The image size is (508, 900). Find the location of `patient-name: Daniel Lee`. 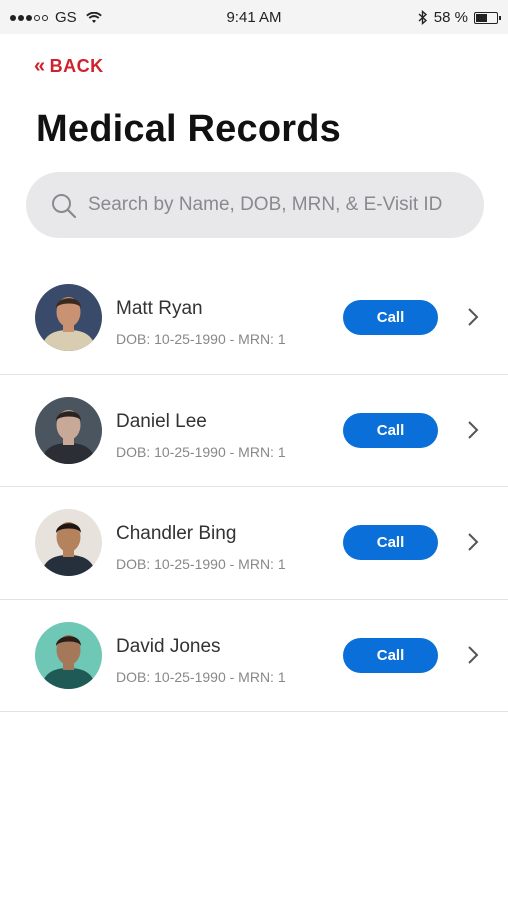

patient-name: Daniel Lee is located at coordinates (161, 421).